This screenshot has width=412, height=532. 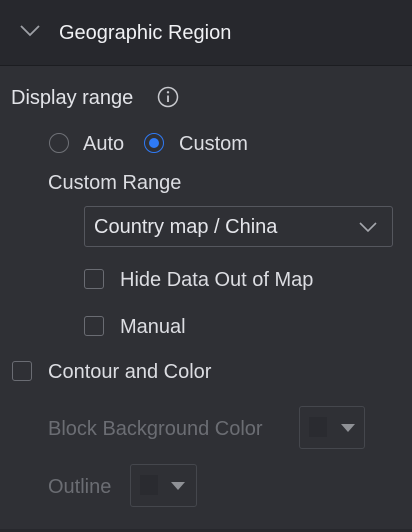 What do you see at coordinates (155, 429) in the screenshot?
I see `block-background-color-label: Block Background Color` at bounding box center [155, 429].